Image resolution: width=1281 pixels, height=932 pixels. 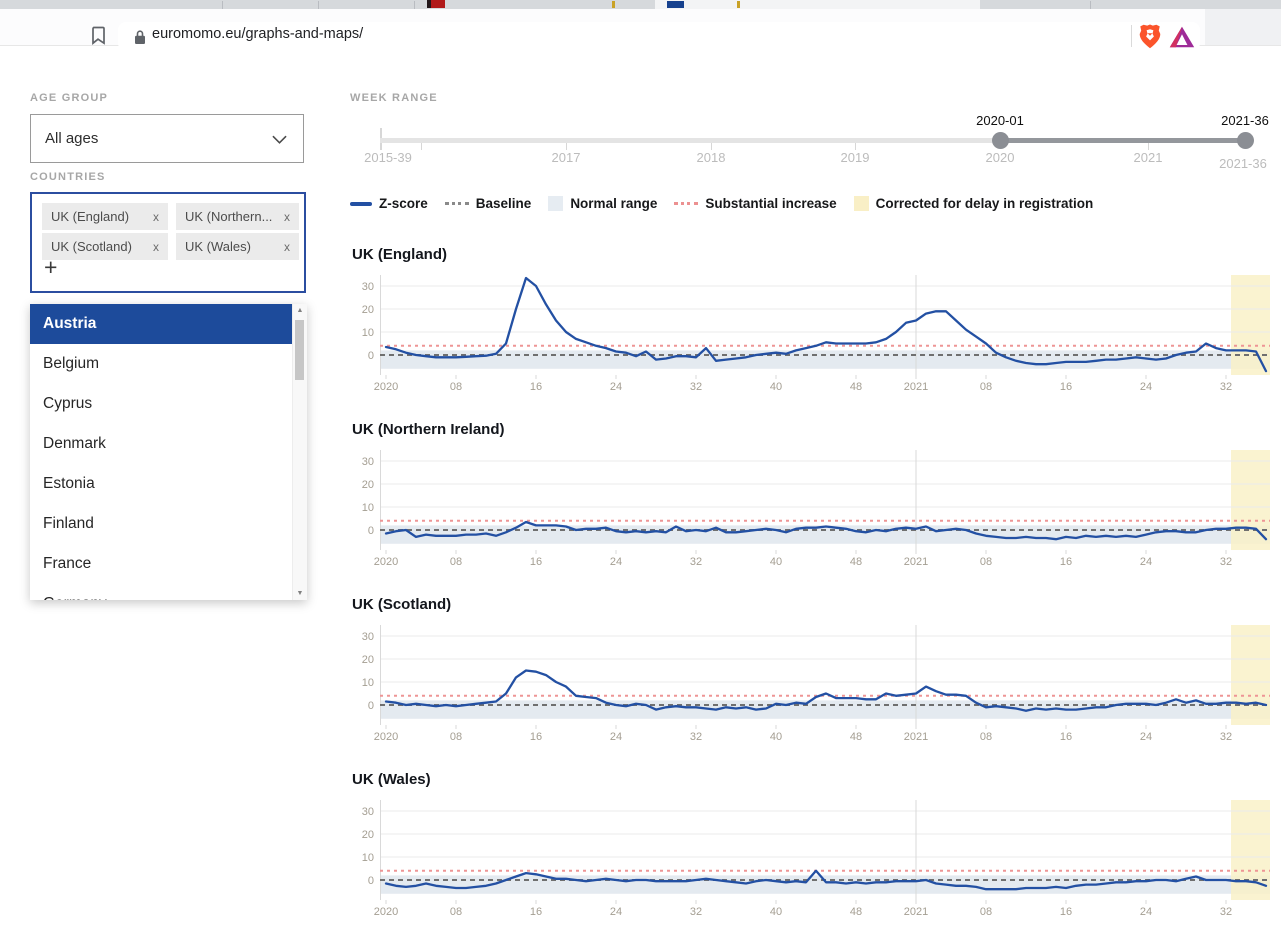 What do you see at coordinates (855, 157) in the screenshot?
I see `slider-tick-label: 2019` at bounding box center [855, 157].